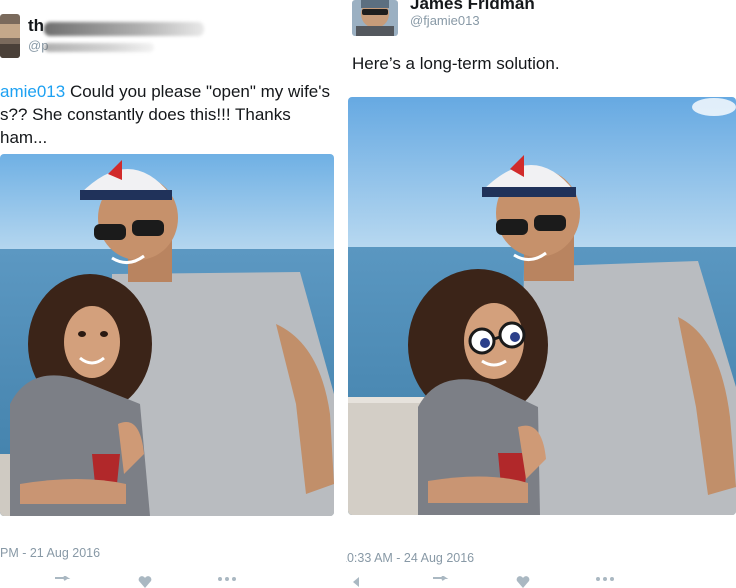 The image size is (736, 588). I want to click on tweet-timestamp: PM - 21 Aug 2016, so click(50, 553).